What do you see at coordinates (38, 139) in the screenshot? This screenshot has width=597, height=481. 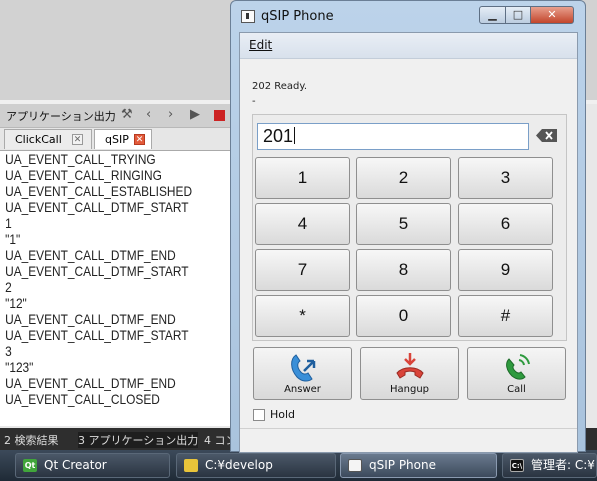 I see `tab-label: ClickCall` at bounding box center [38, 139].